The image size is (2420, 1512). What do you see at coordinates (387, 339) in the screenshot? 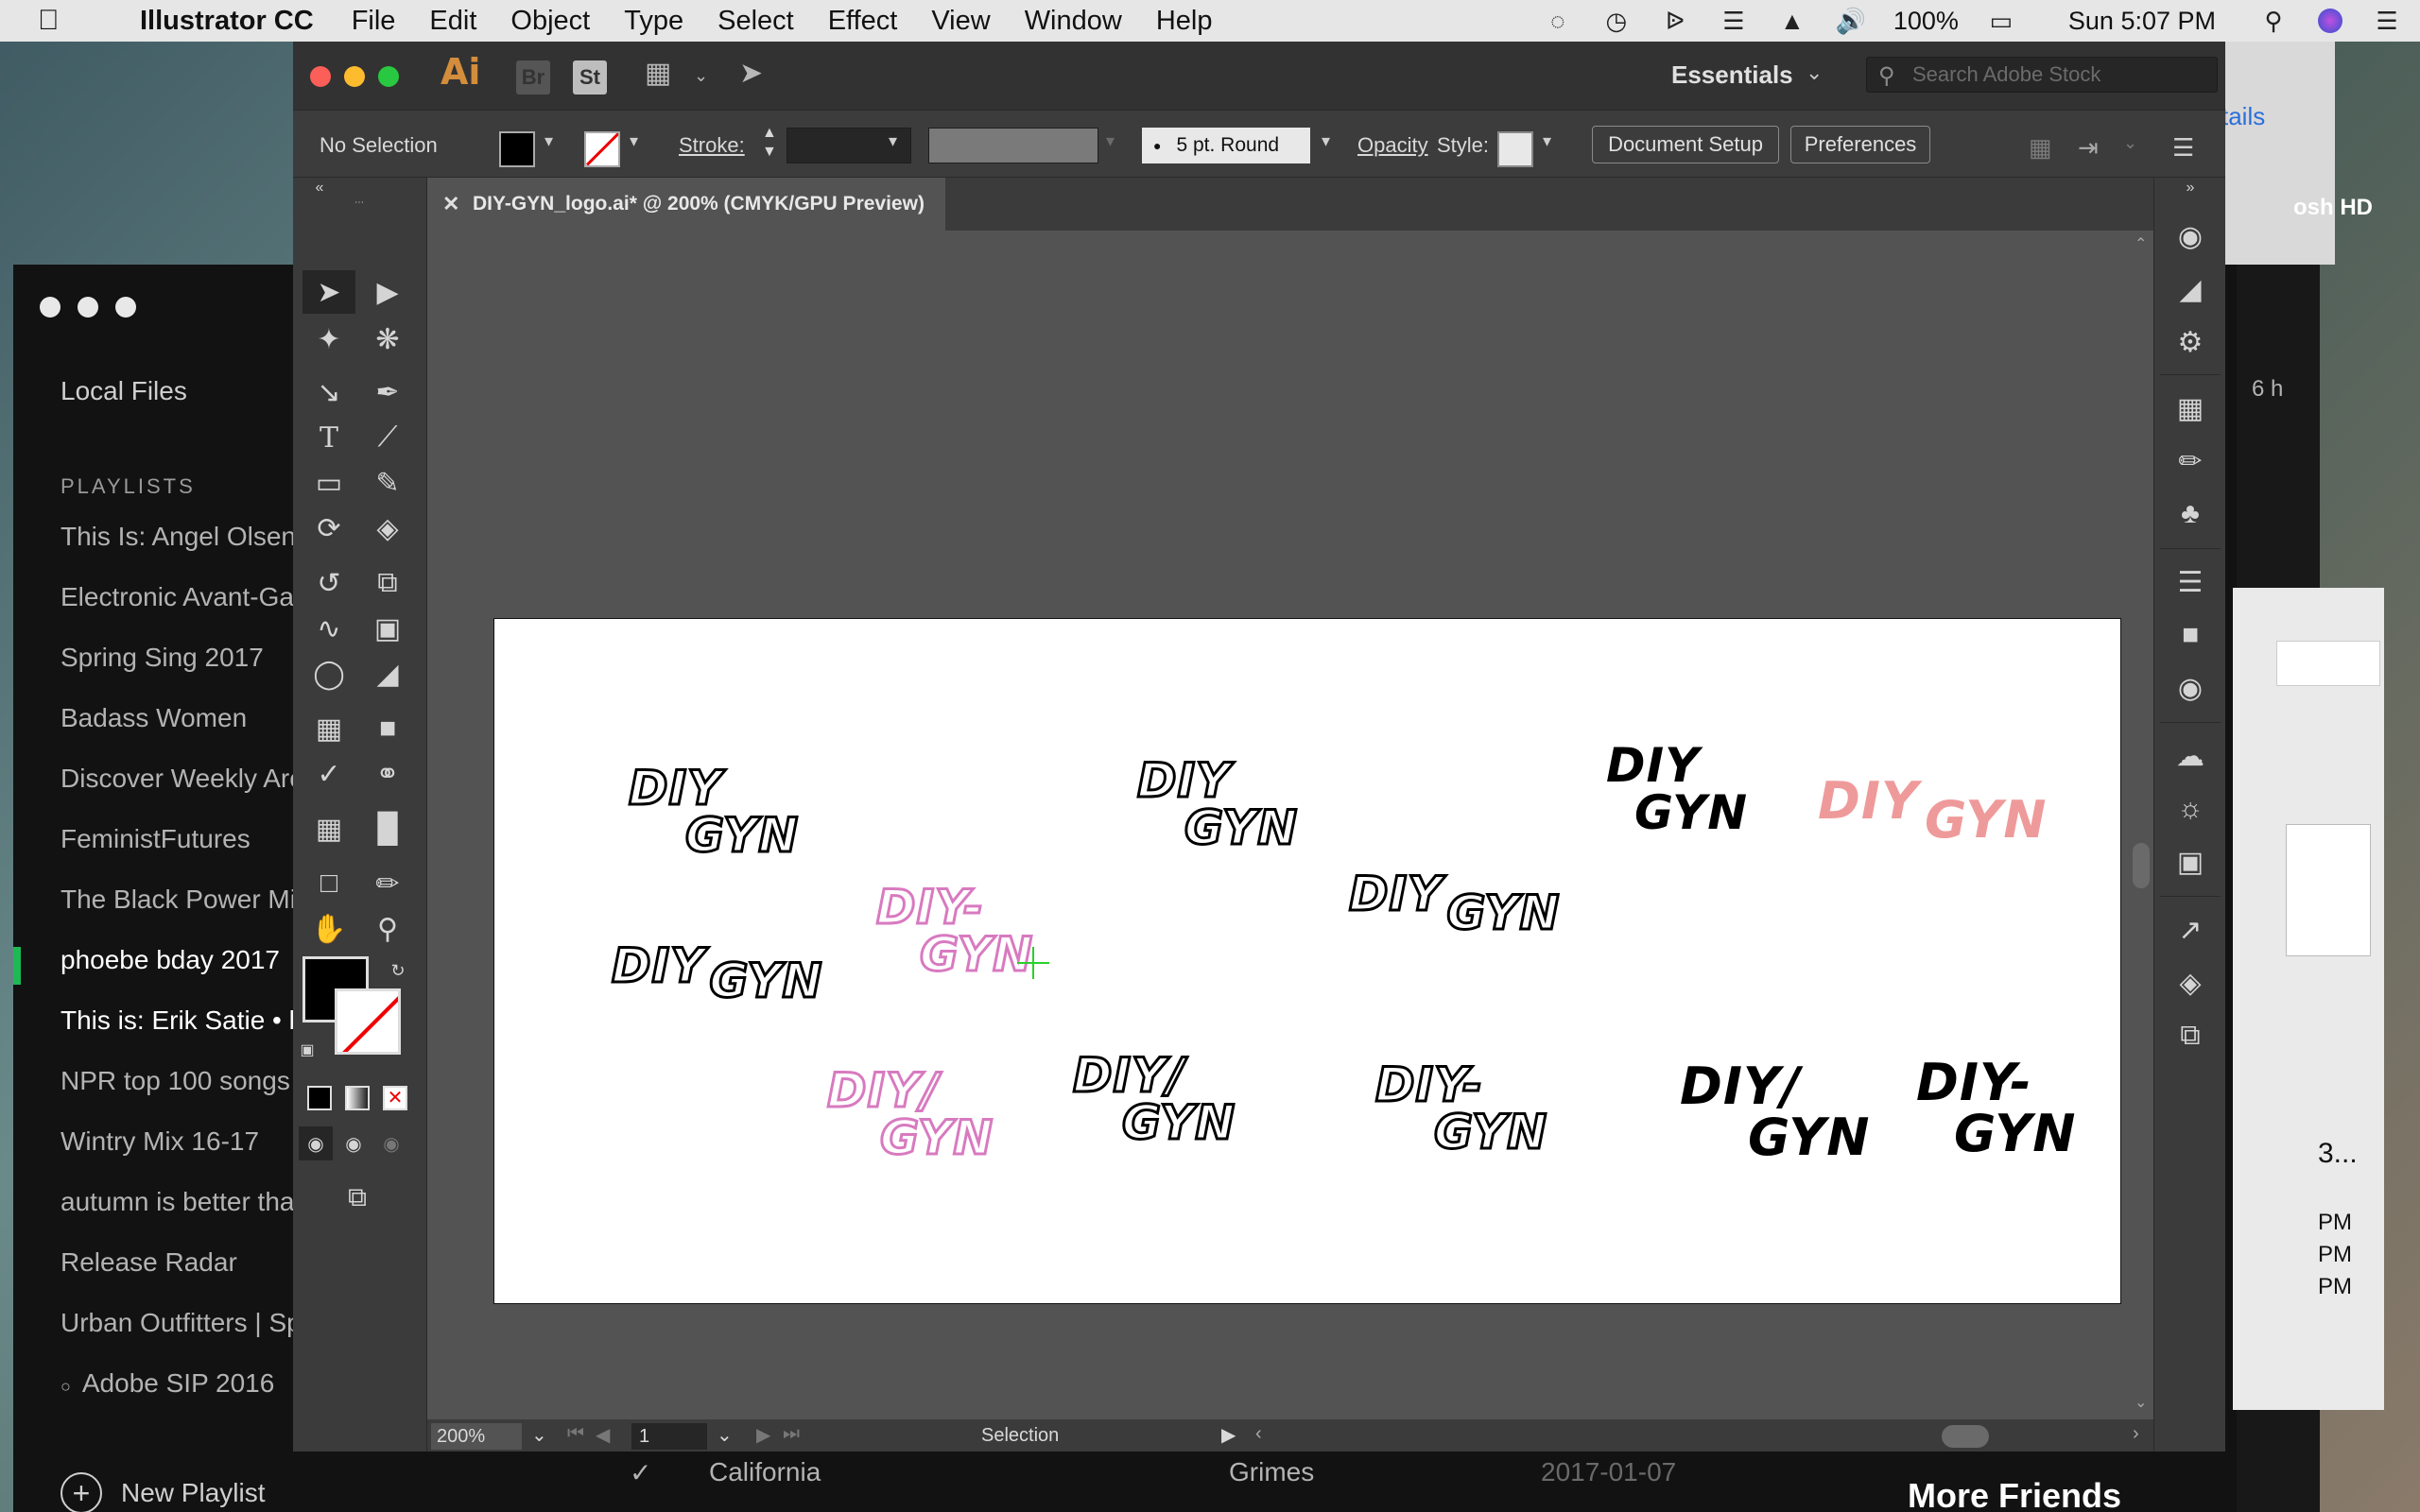
I see `lasso-tool-icon: ❋` at bounding box center [387, 339].